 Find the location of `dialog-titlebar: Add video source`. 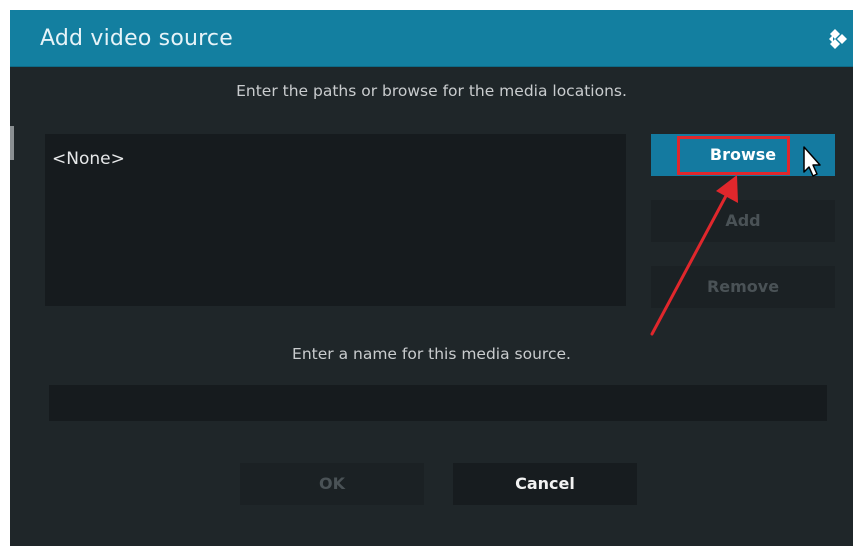

dialog-titlebar: Add video source is located at coordinates (431, 38).